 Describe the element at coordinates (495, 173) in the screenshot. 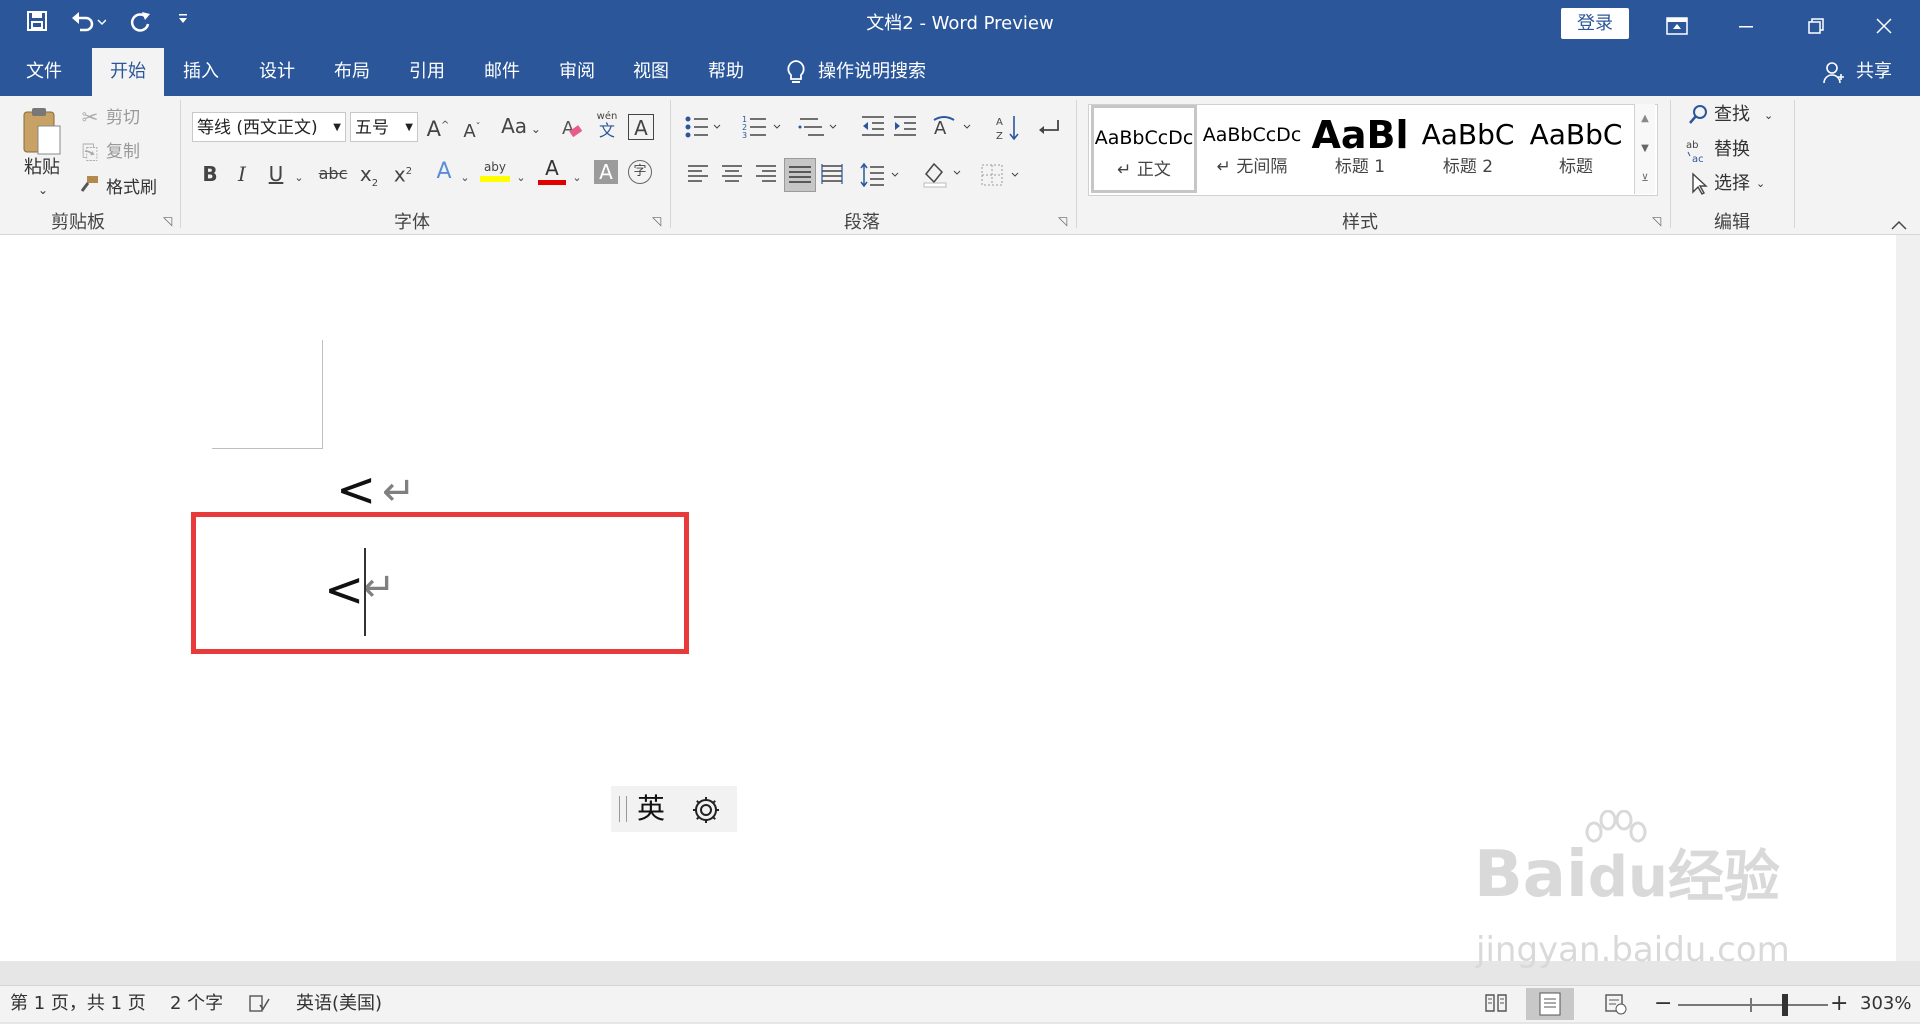

I see `highlight-button: aby` at that location.